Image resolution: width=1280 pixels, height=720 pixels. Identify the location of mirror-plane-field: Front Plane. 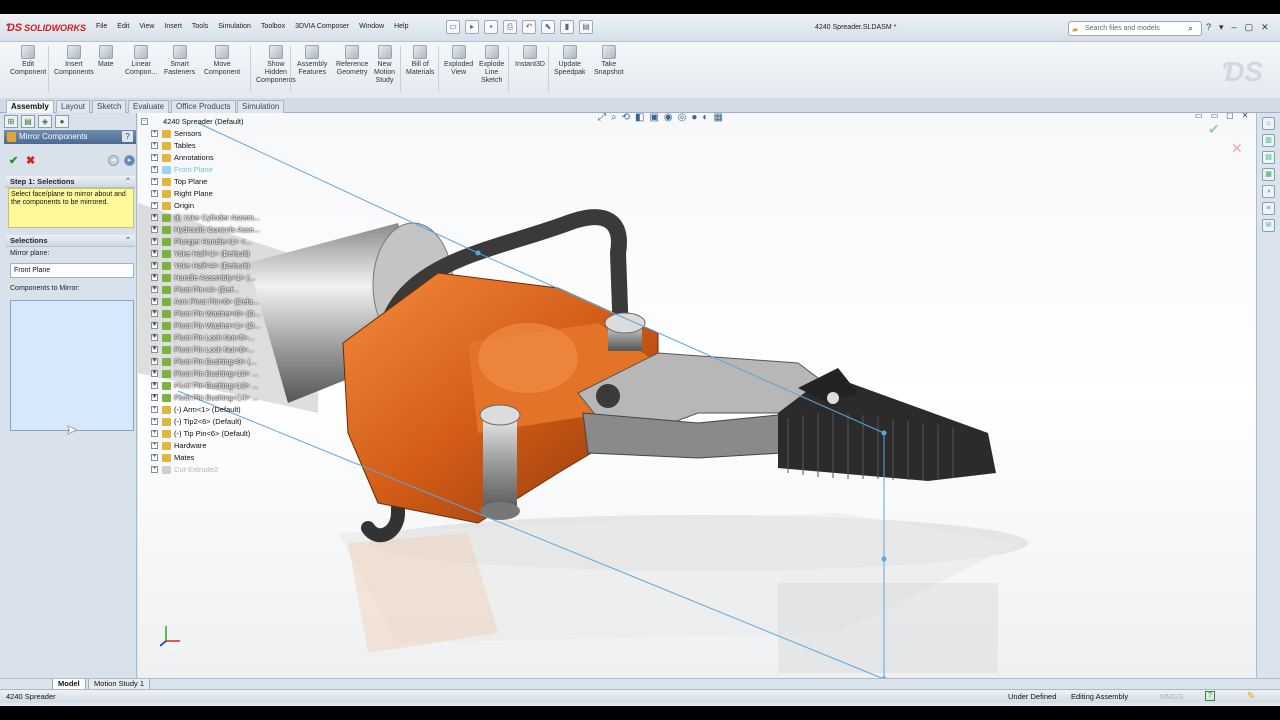
(72, 270).